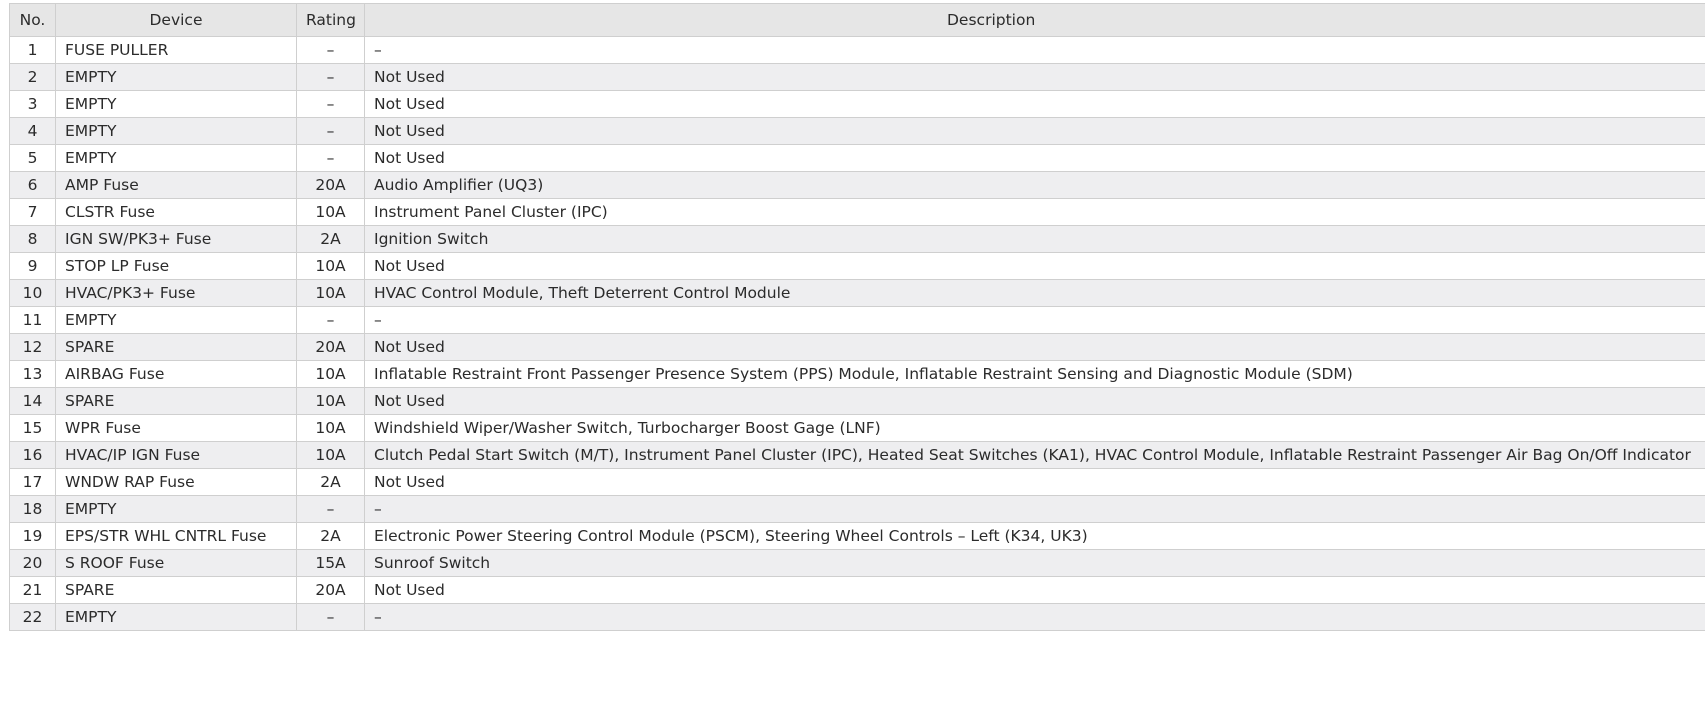  Describe the element at coordinates (176, 428) in the screenshot. I see `cell-device: WPR Fuse` at that location.